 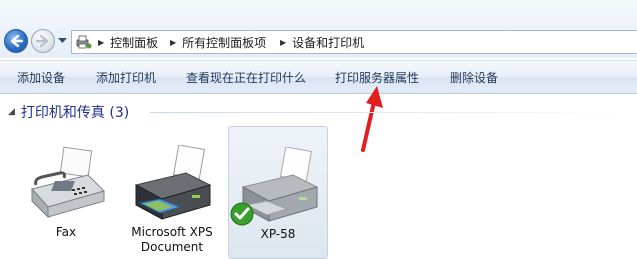 I want to click on address-bar: ▶ 控制面板 ▶ 所有控制面板项 ▶ 设备和打印机, so click(x=354, y=42).